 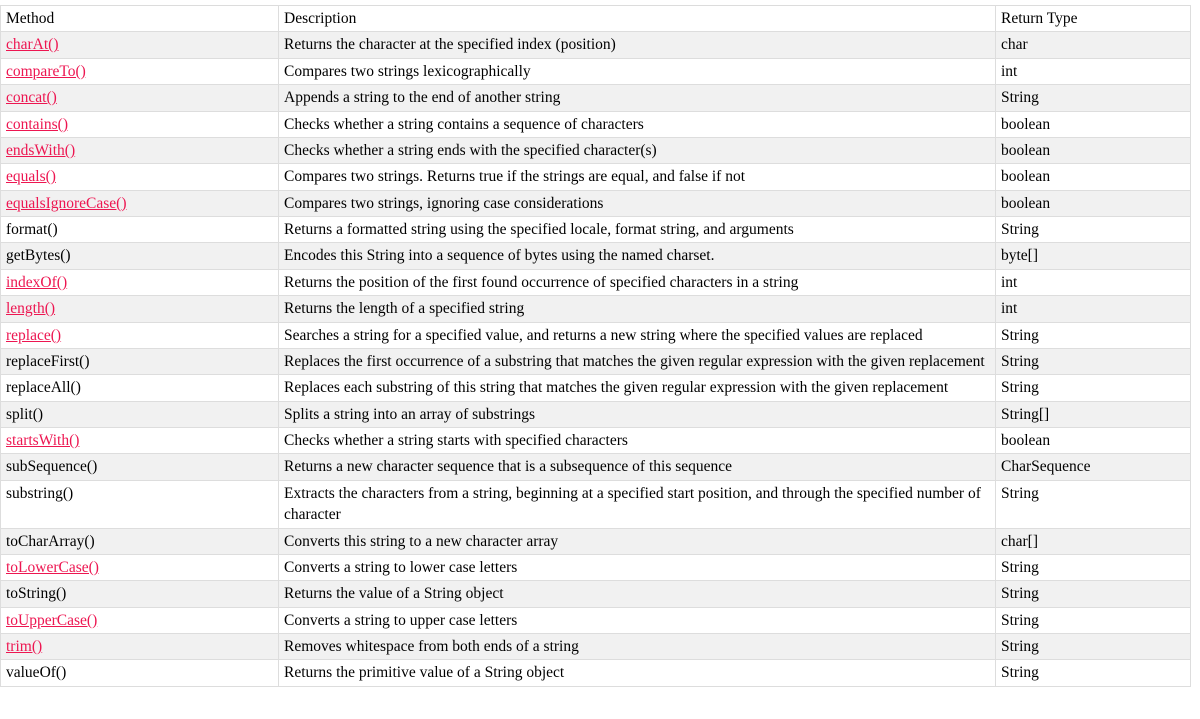 What do you see at coordinates (32, 44) in the screenshot?
I see `method-link: charAt()` at bounding box center [32, 44].